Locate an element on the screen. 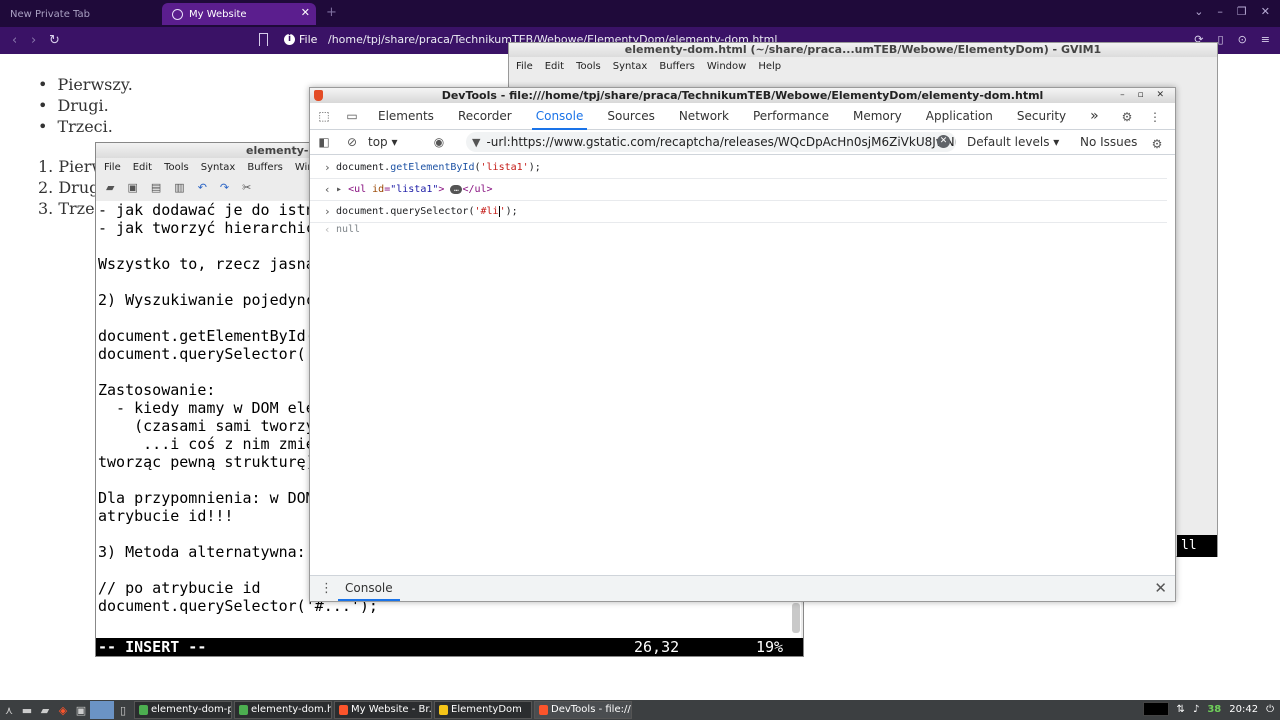 The width and height of the screenshot is (1280, 720). minimize-icon: – is located at coordinates (1220, 11).